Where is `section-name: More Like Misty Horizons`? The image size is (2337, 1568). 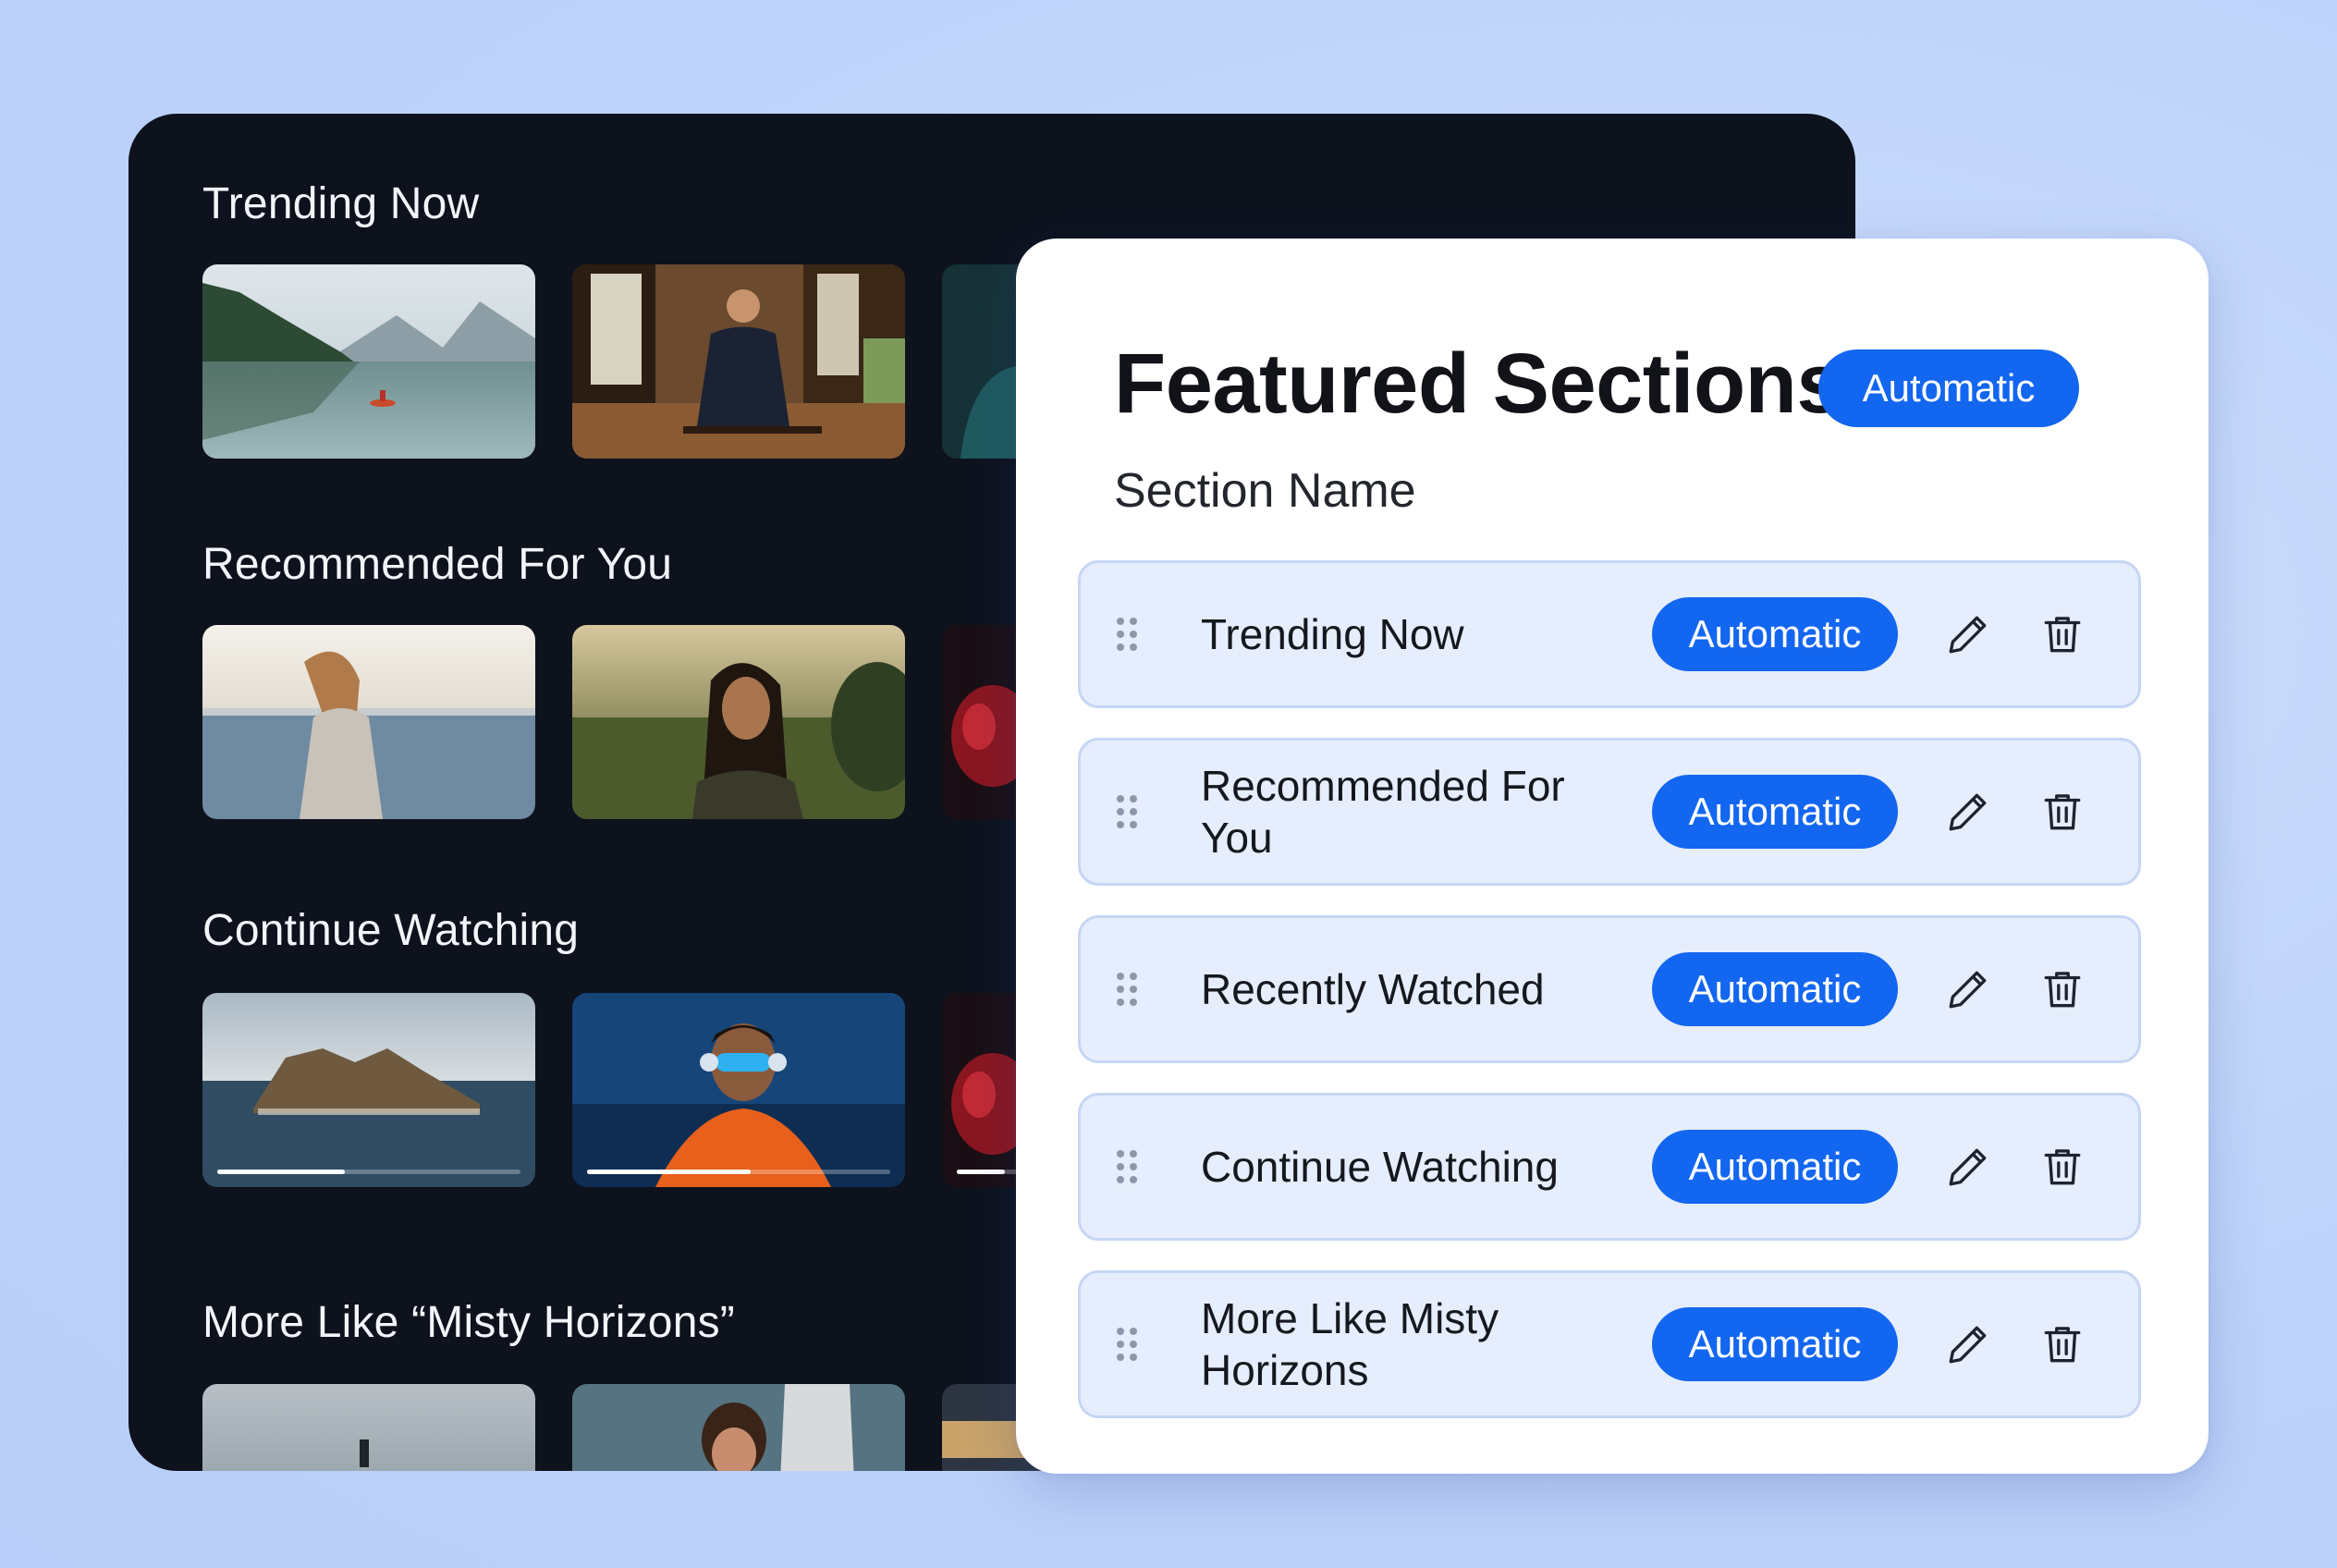 section-name: More Like Misty Horizons is located at coordinates (1350, 1344).